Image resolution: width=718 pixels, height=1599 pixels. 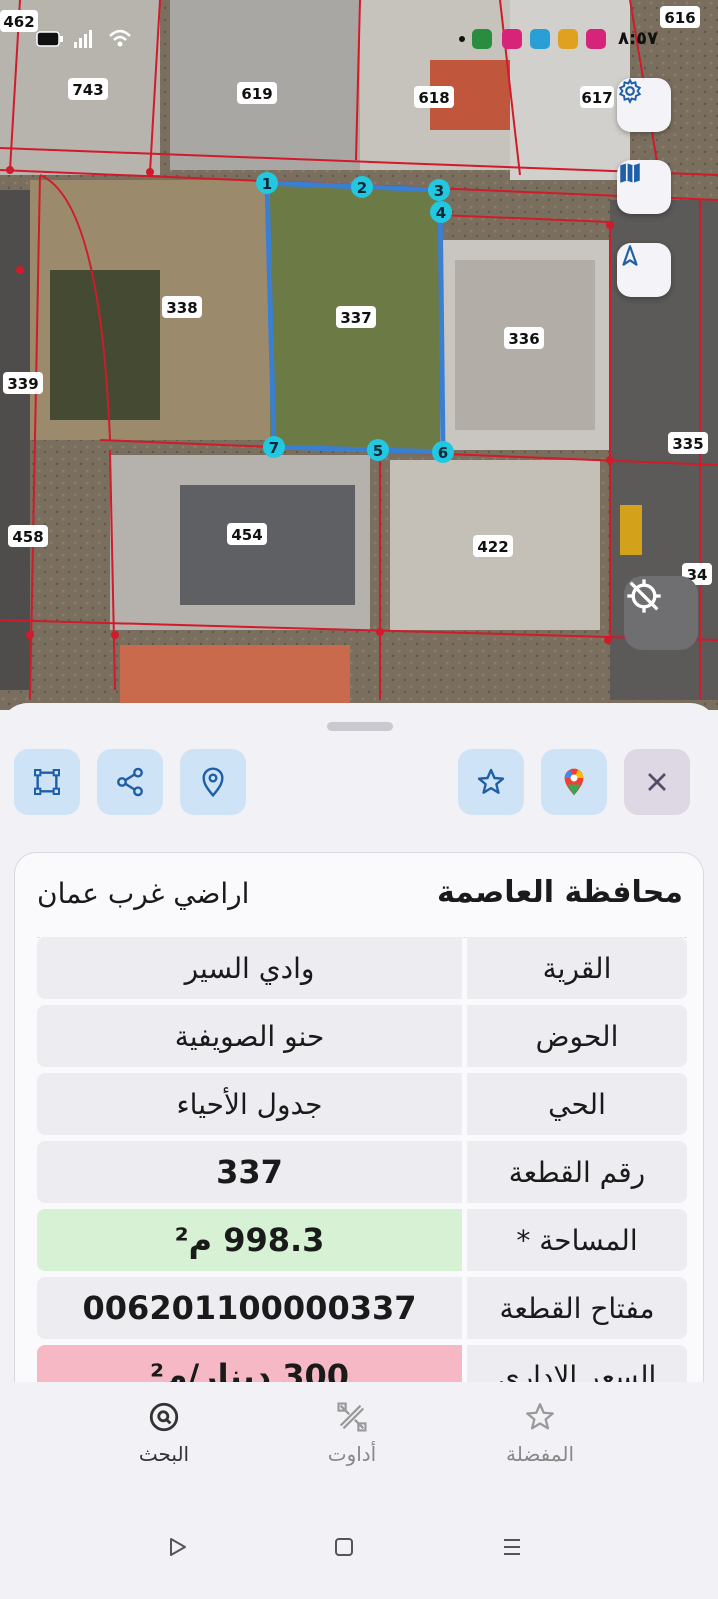 I want to click on navigation-arrow-icon, so click(x=630, y=255).